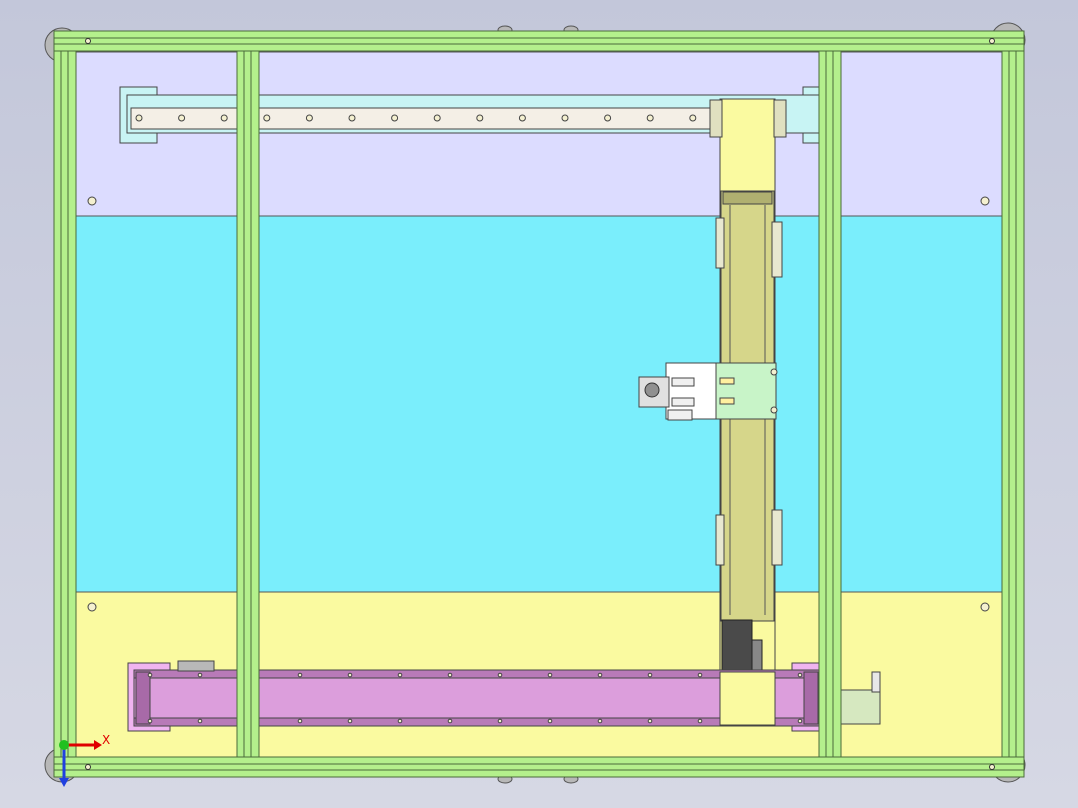 The height and width of the screenshot is (808, 1078). I want to click on x-motor, so click(860, 707).